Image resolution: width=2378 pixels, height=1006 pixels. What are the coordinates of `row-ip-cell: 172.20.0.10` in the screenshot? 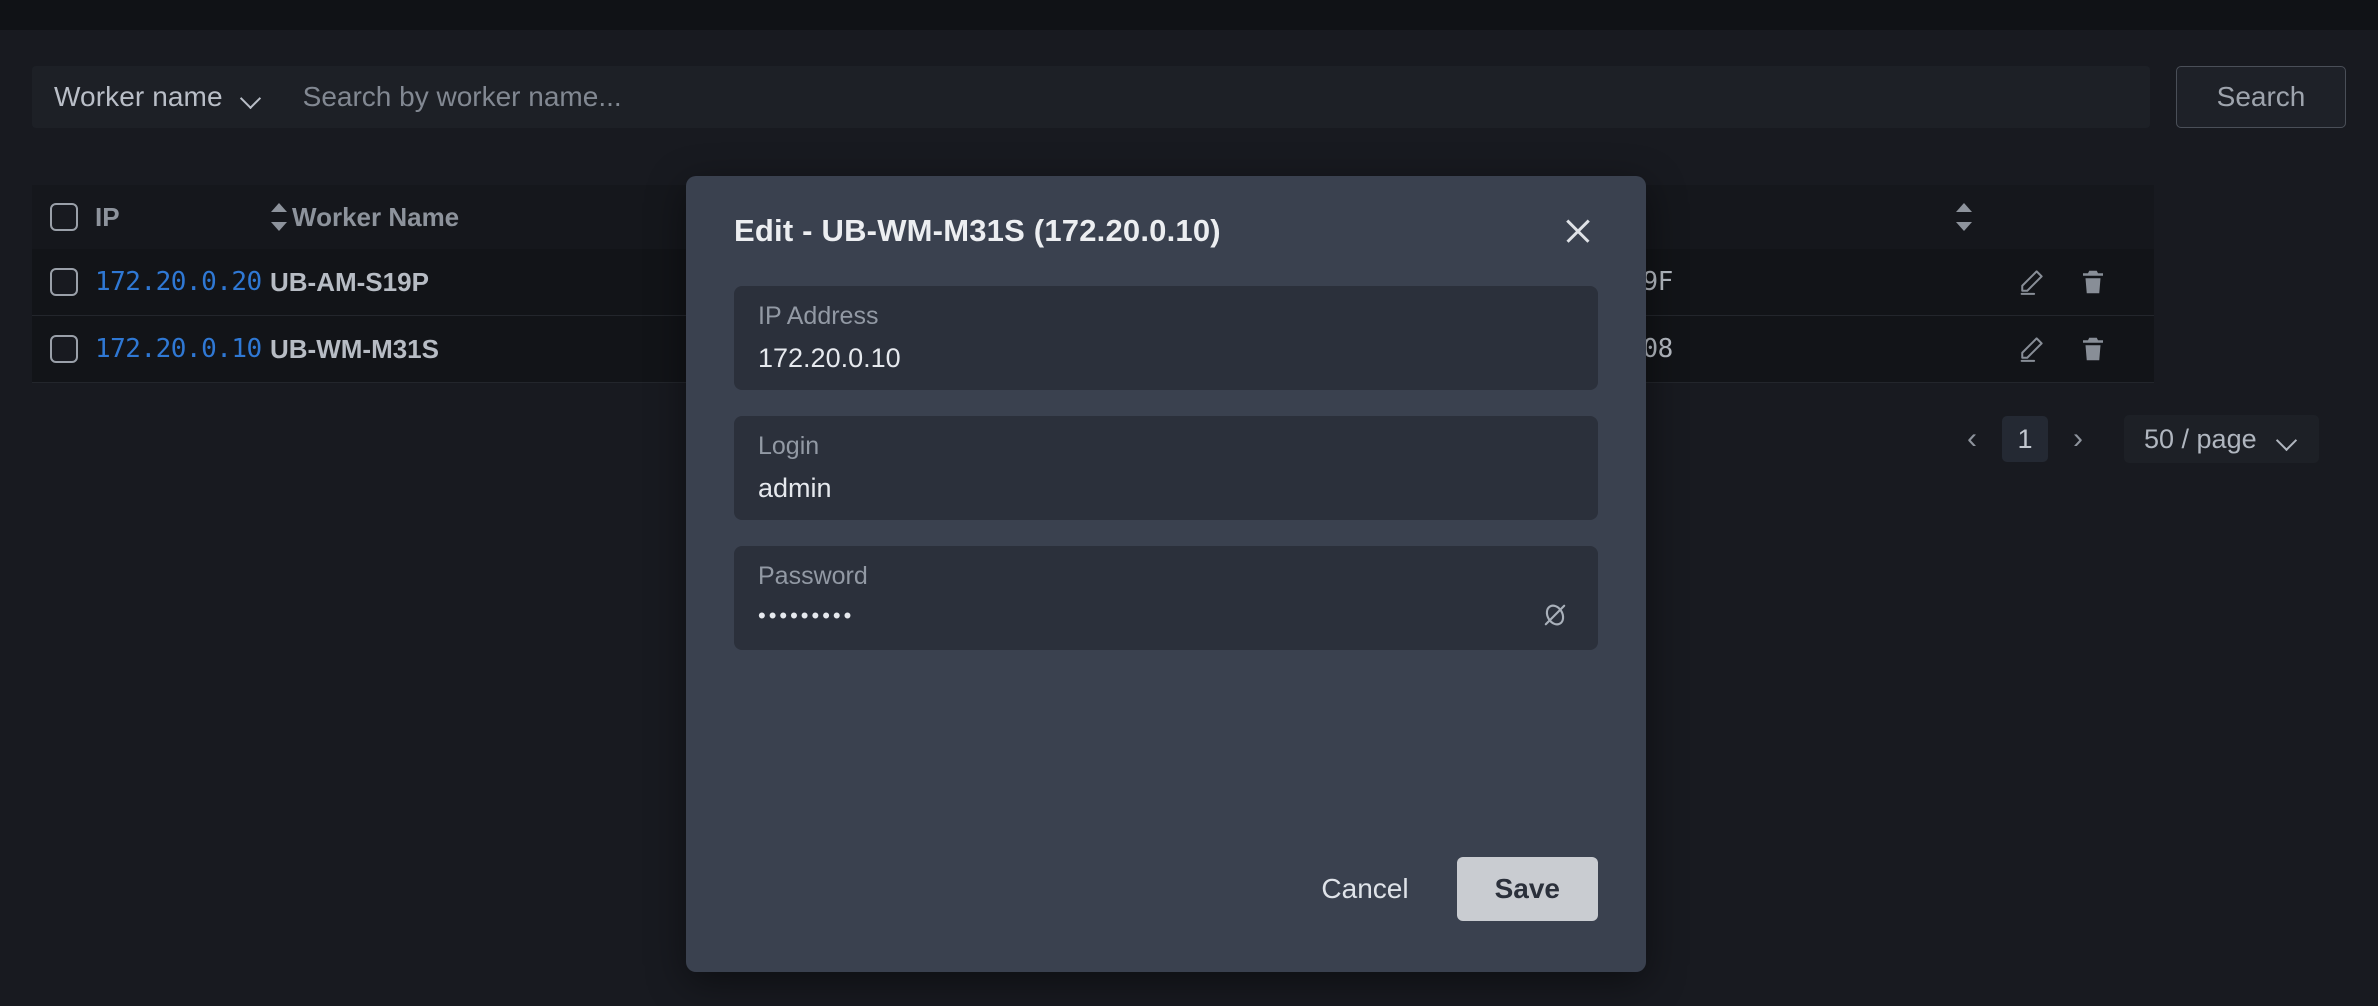 It's located at (182, 349).